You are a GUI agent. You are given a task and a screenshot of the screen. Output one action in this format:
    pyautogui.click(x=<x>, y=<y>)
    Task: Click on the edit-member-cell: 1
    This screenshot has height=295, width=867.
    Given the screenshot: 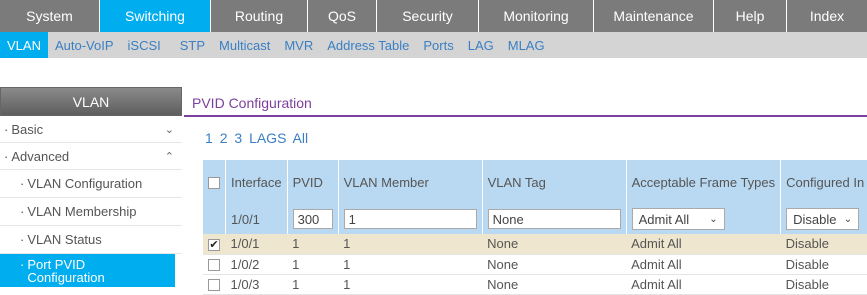 What is the action you would take?
    pyautogui.click(x=410, y=219)
    